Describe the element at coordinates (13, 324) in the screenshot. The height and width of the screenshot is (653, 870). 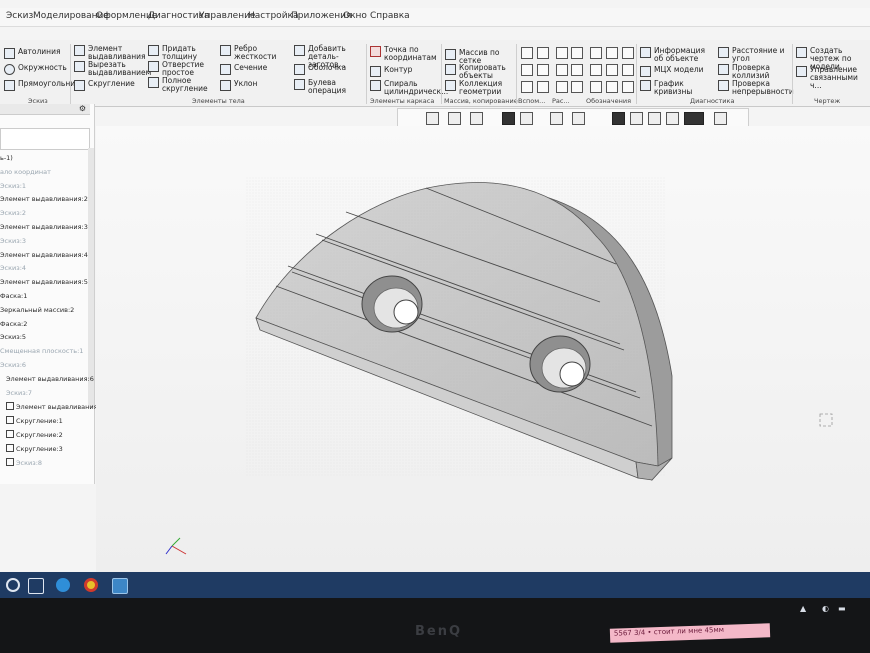
I see `tree-item: Фаска:2` at that location.